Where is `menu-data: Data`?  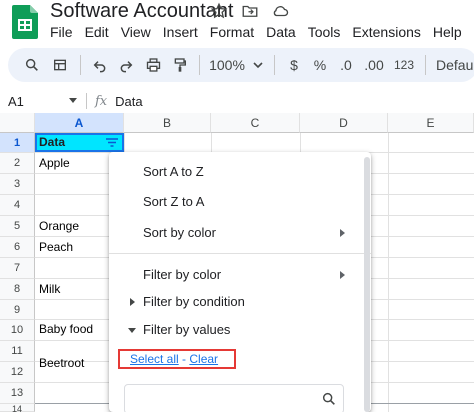
menu-data: Data is located at coordinates (281, 32).